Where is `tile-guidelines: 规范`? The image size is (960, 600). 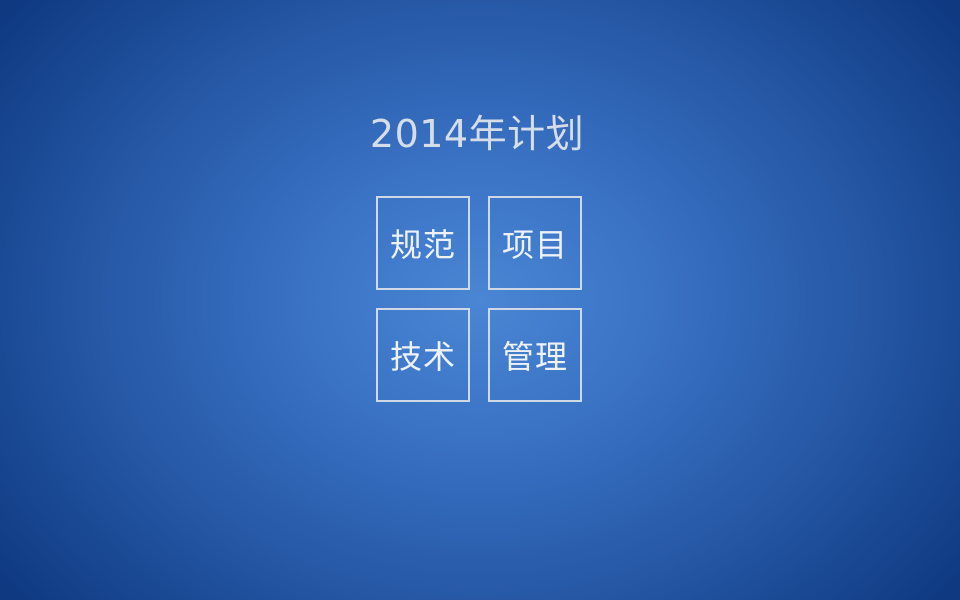
tile-guidelines: 规范 is located at coordinates (423, 243).